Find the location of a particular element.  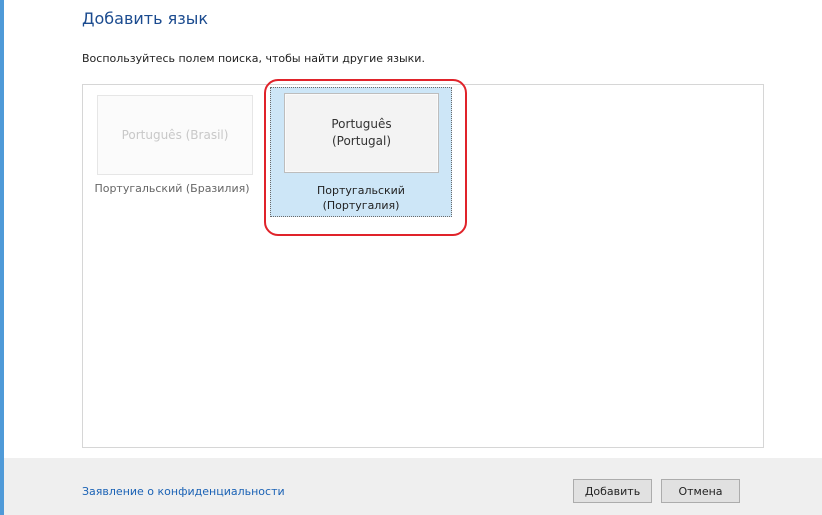

language-native-name: Português (Brasil) is located at coordinates (175, 134).